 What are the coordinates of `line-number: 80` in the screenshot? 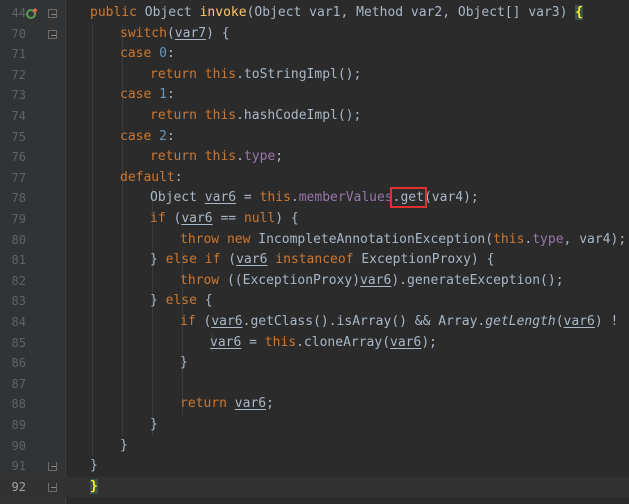 It's located at (18, 239).